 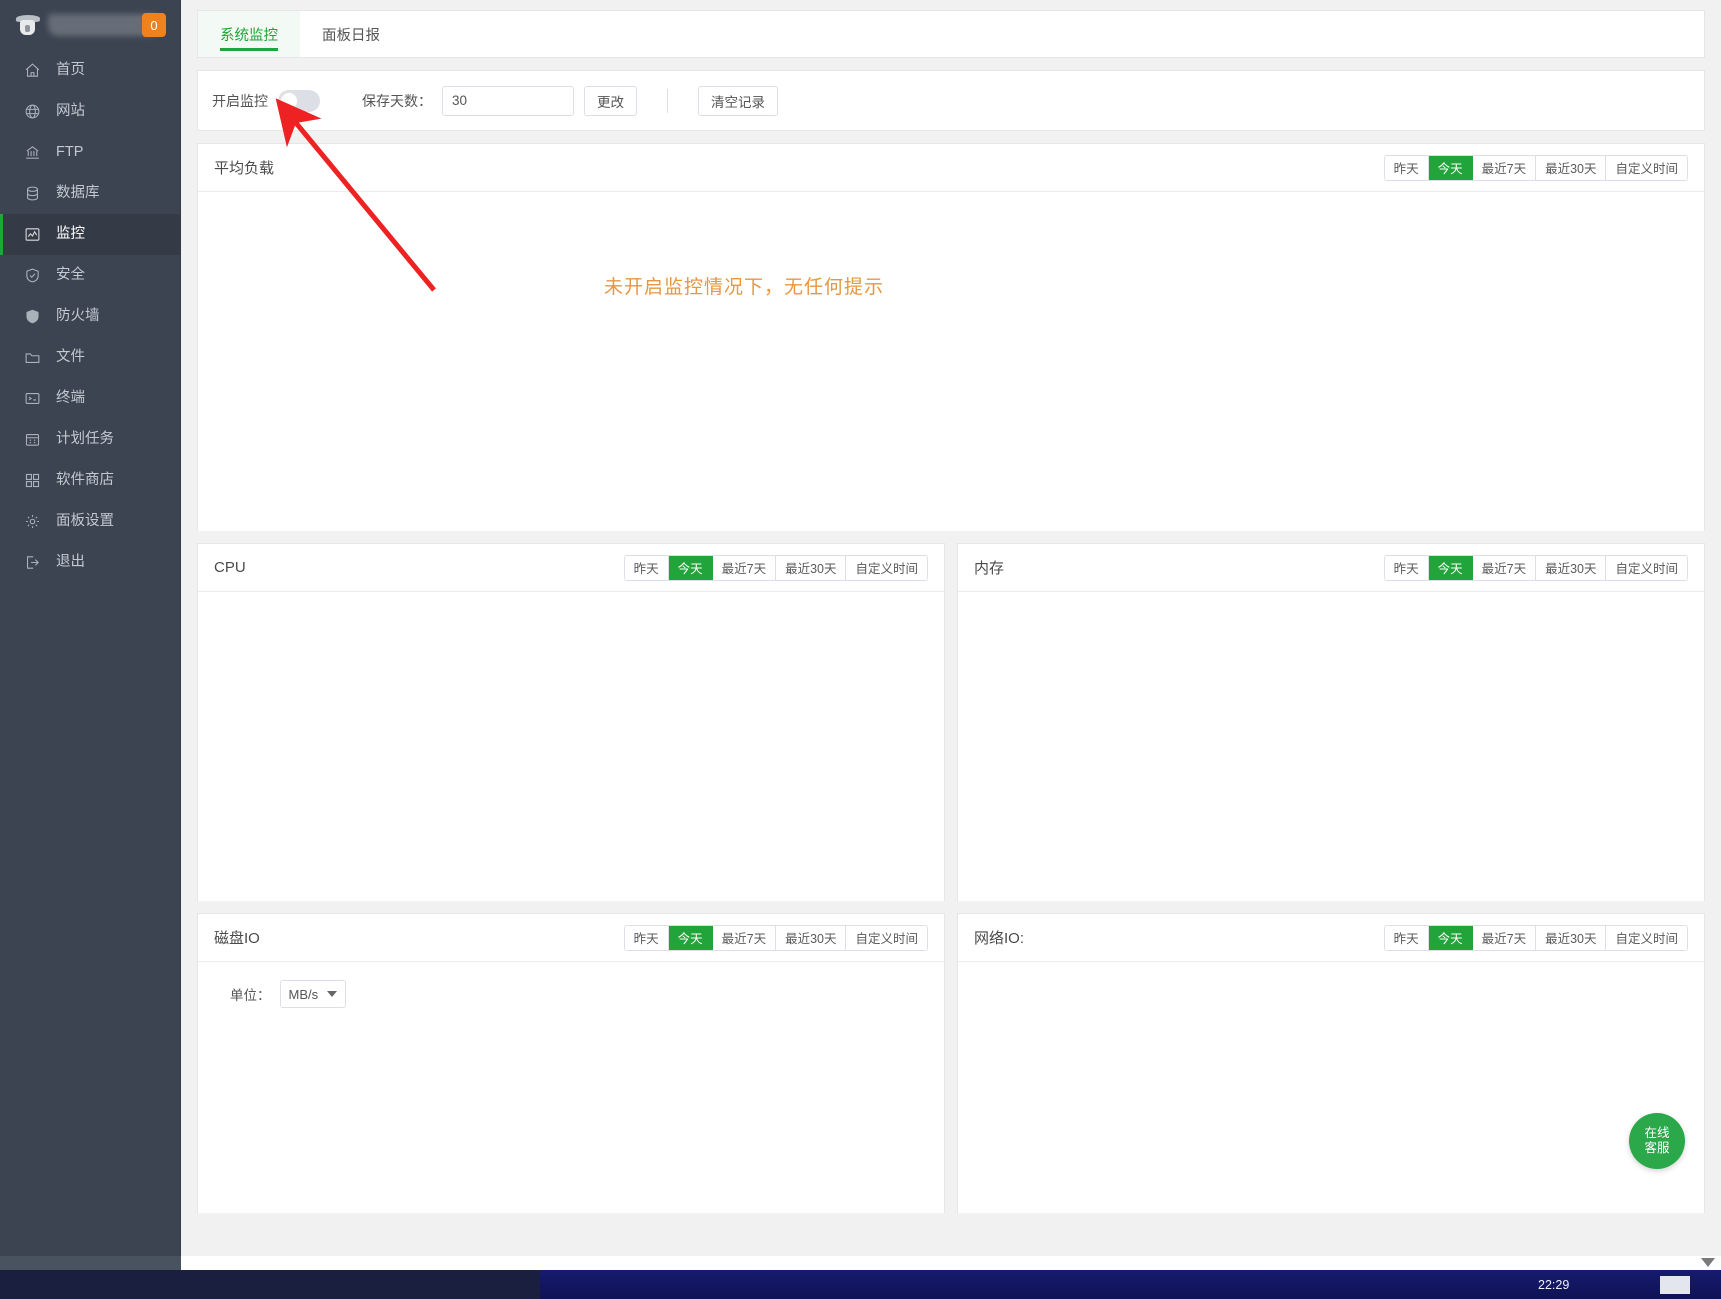 I want to click on chart-area-cpu, so click(x=571, y=746).